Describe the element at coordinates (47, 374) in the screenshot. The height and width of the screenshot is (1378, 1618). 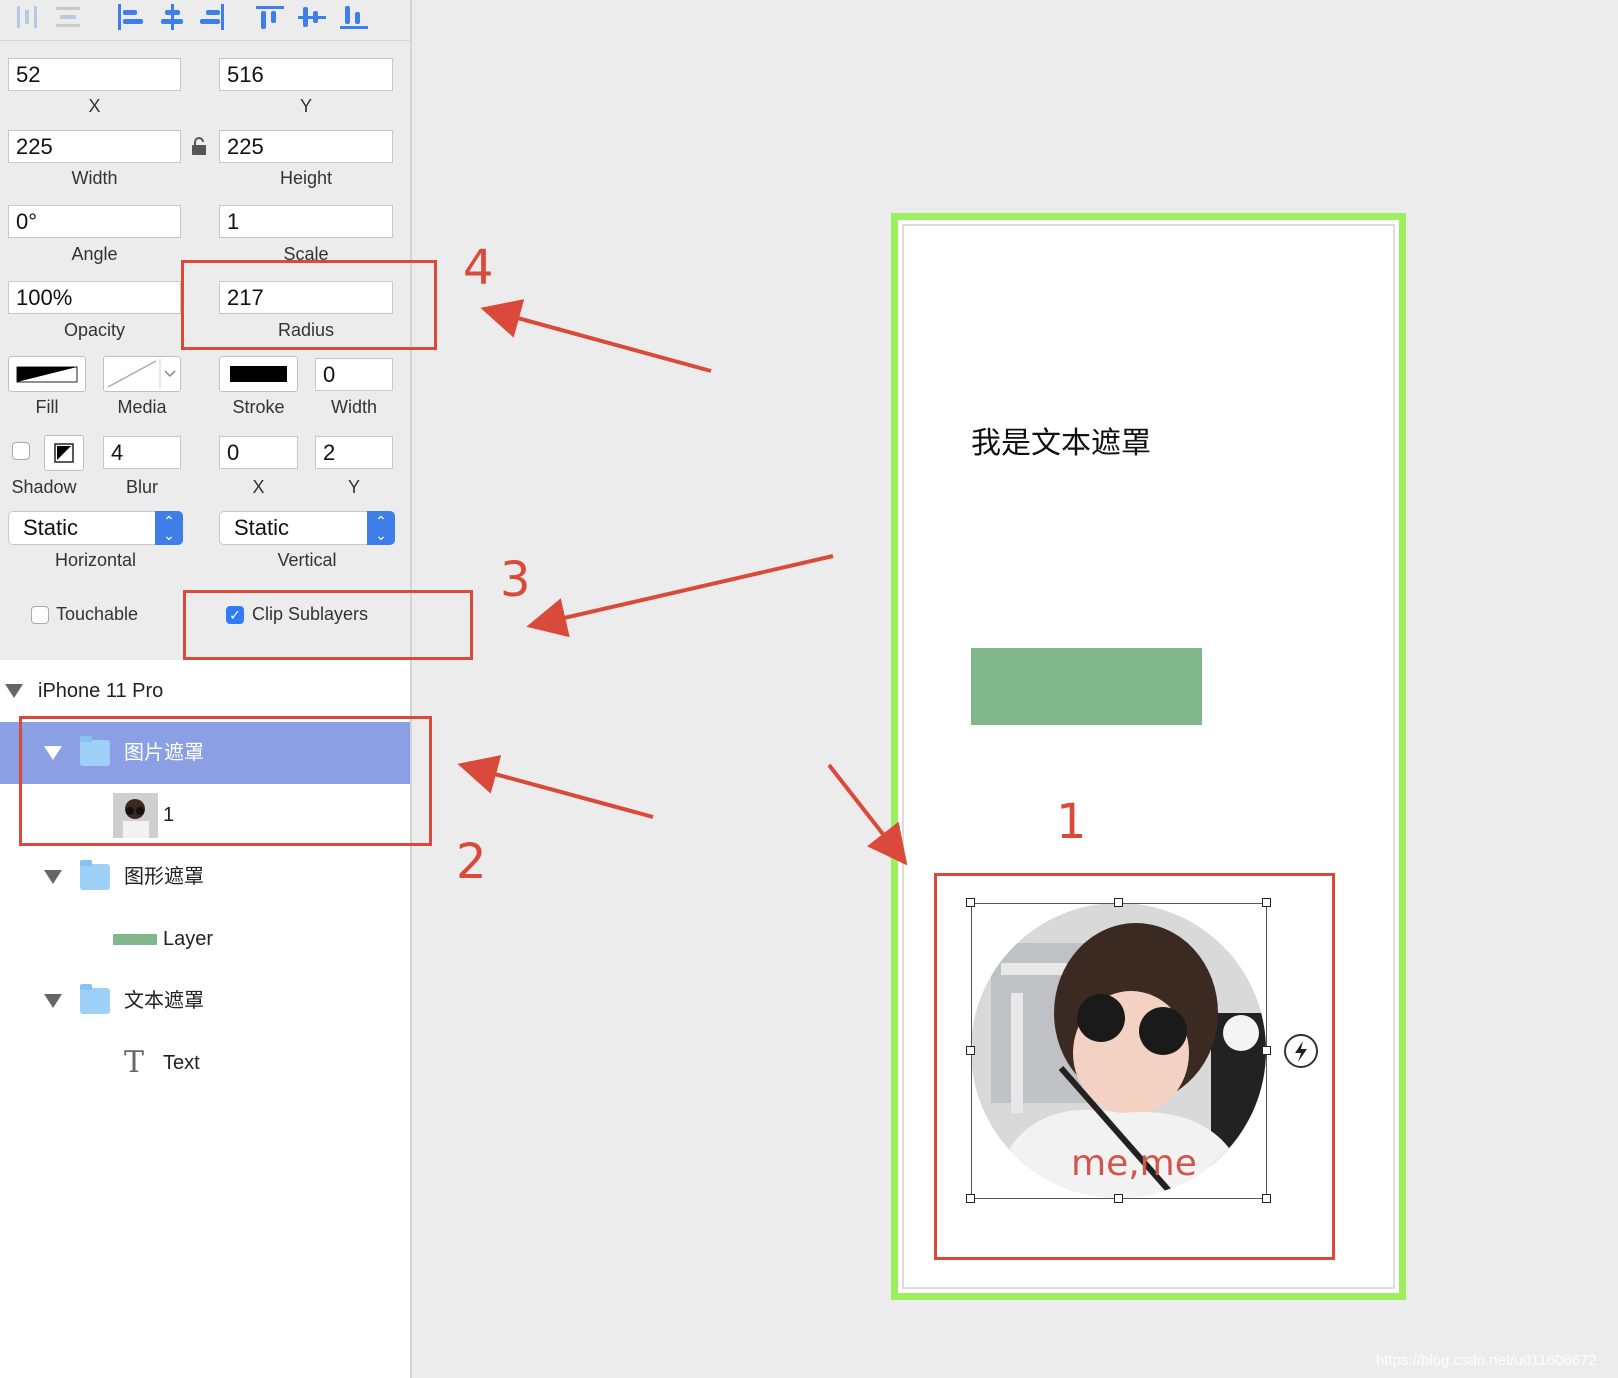
I see `fill-swatch` at that location.